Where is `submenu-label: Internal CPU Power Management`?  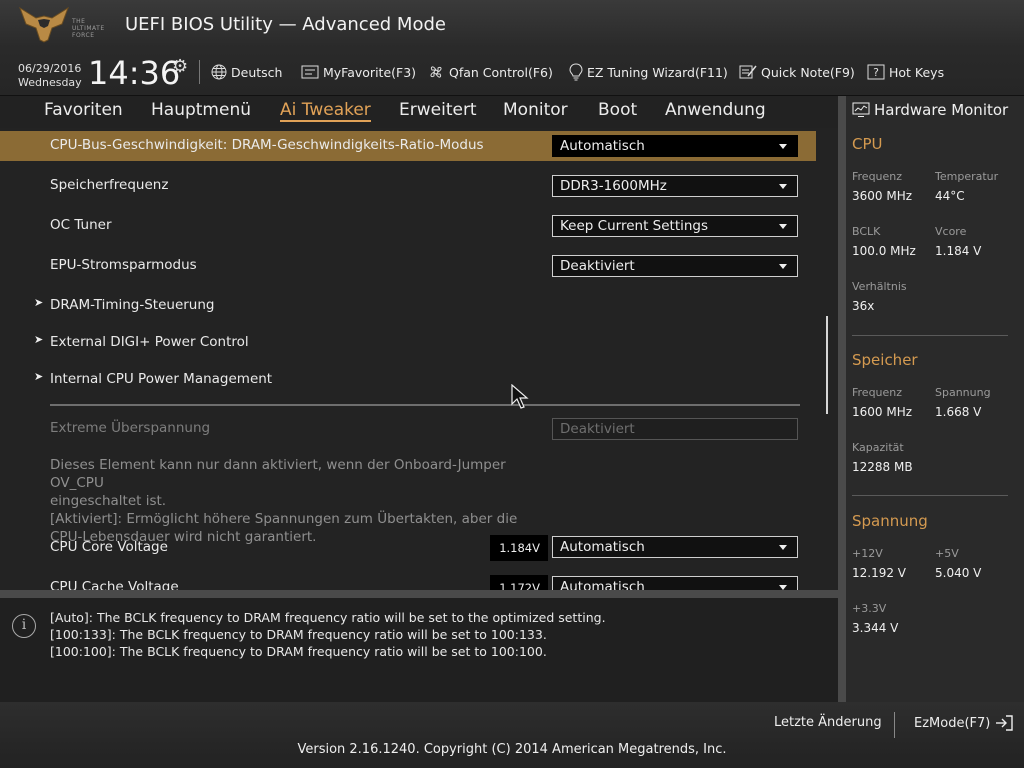 submenu-label: Internal CPU Power Management is located at coordinates (161, 379).